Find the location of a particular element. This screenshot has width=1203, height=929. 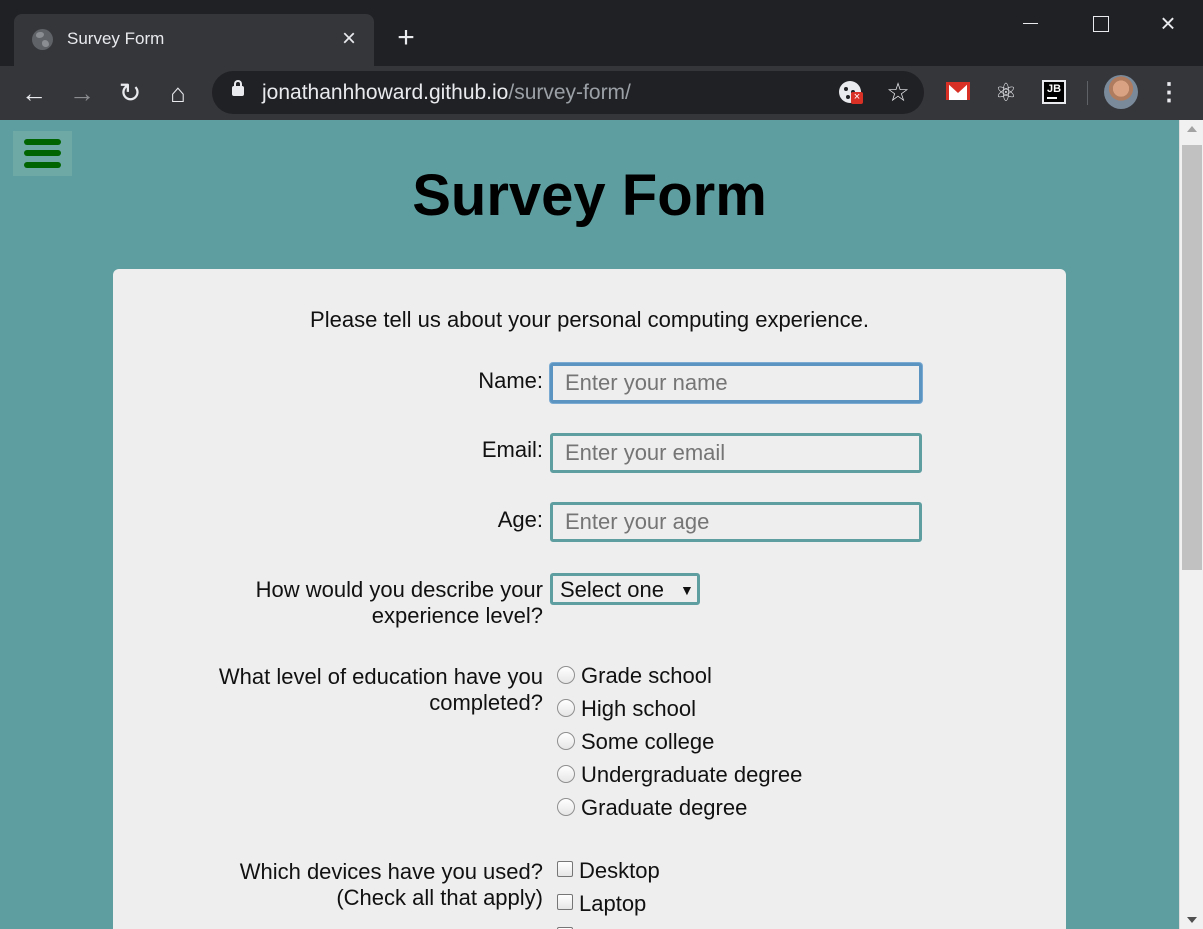

bookmark-star-icon: ☆ is located at coordinates (898, 92).